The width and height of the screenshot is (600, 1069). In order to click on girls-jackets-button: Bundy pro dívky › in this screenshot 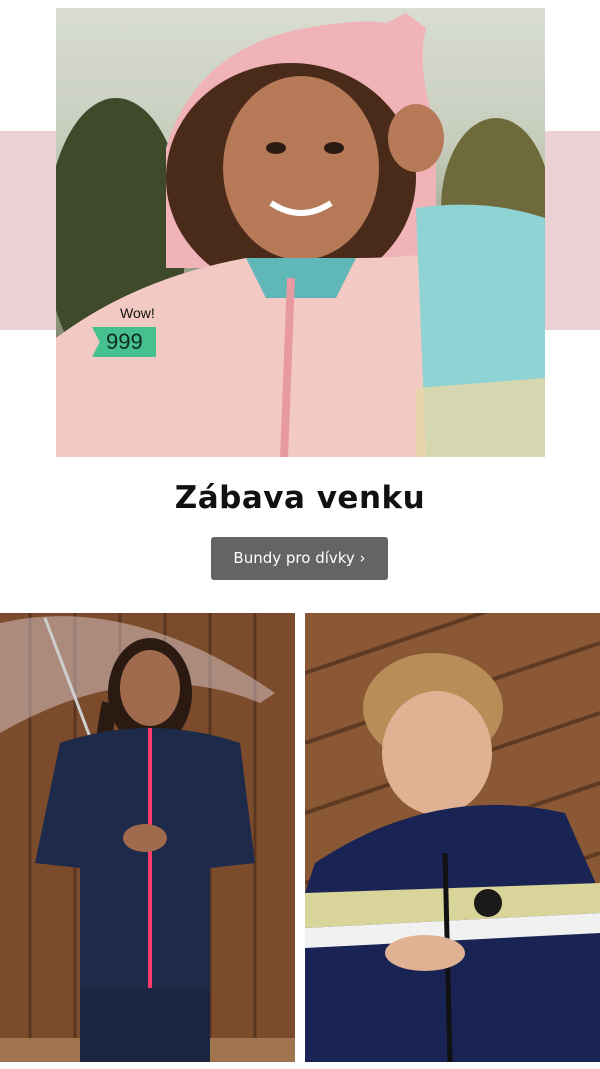, I will do `click(299, 558)`.